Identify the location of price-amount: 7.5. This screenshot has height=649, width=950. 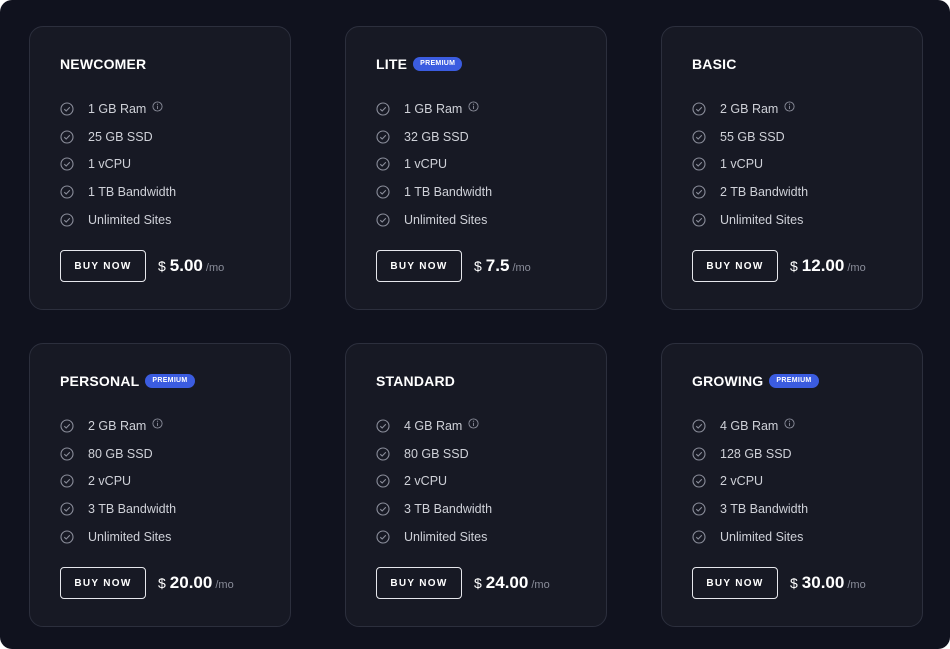
(497, 265).